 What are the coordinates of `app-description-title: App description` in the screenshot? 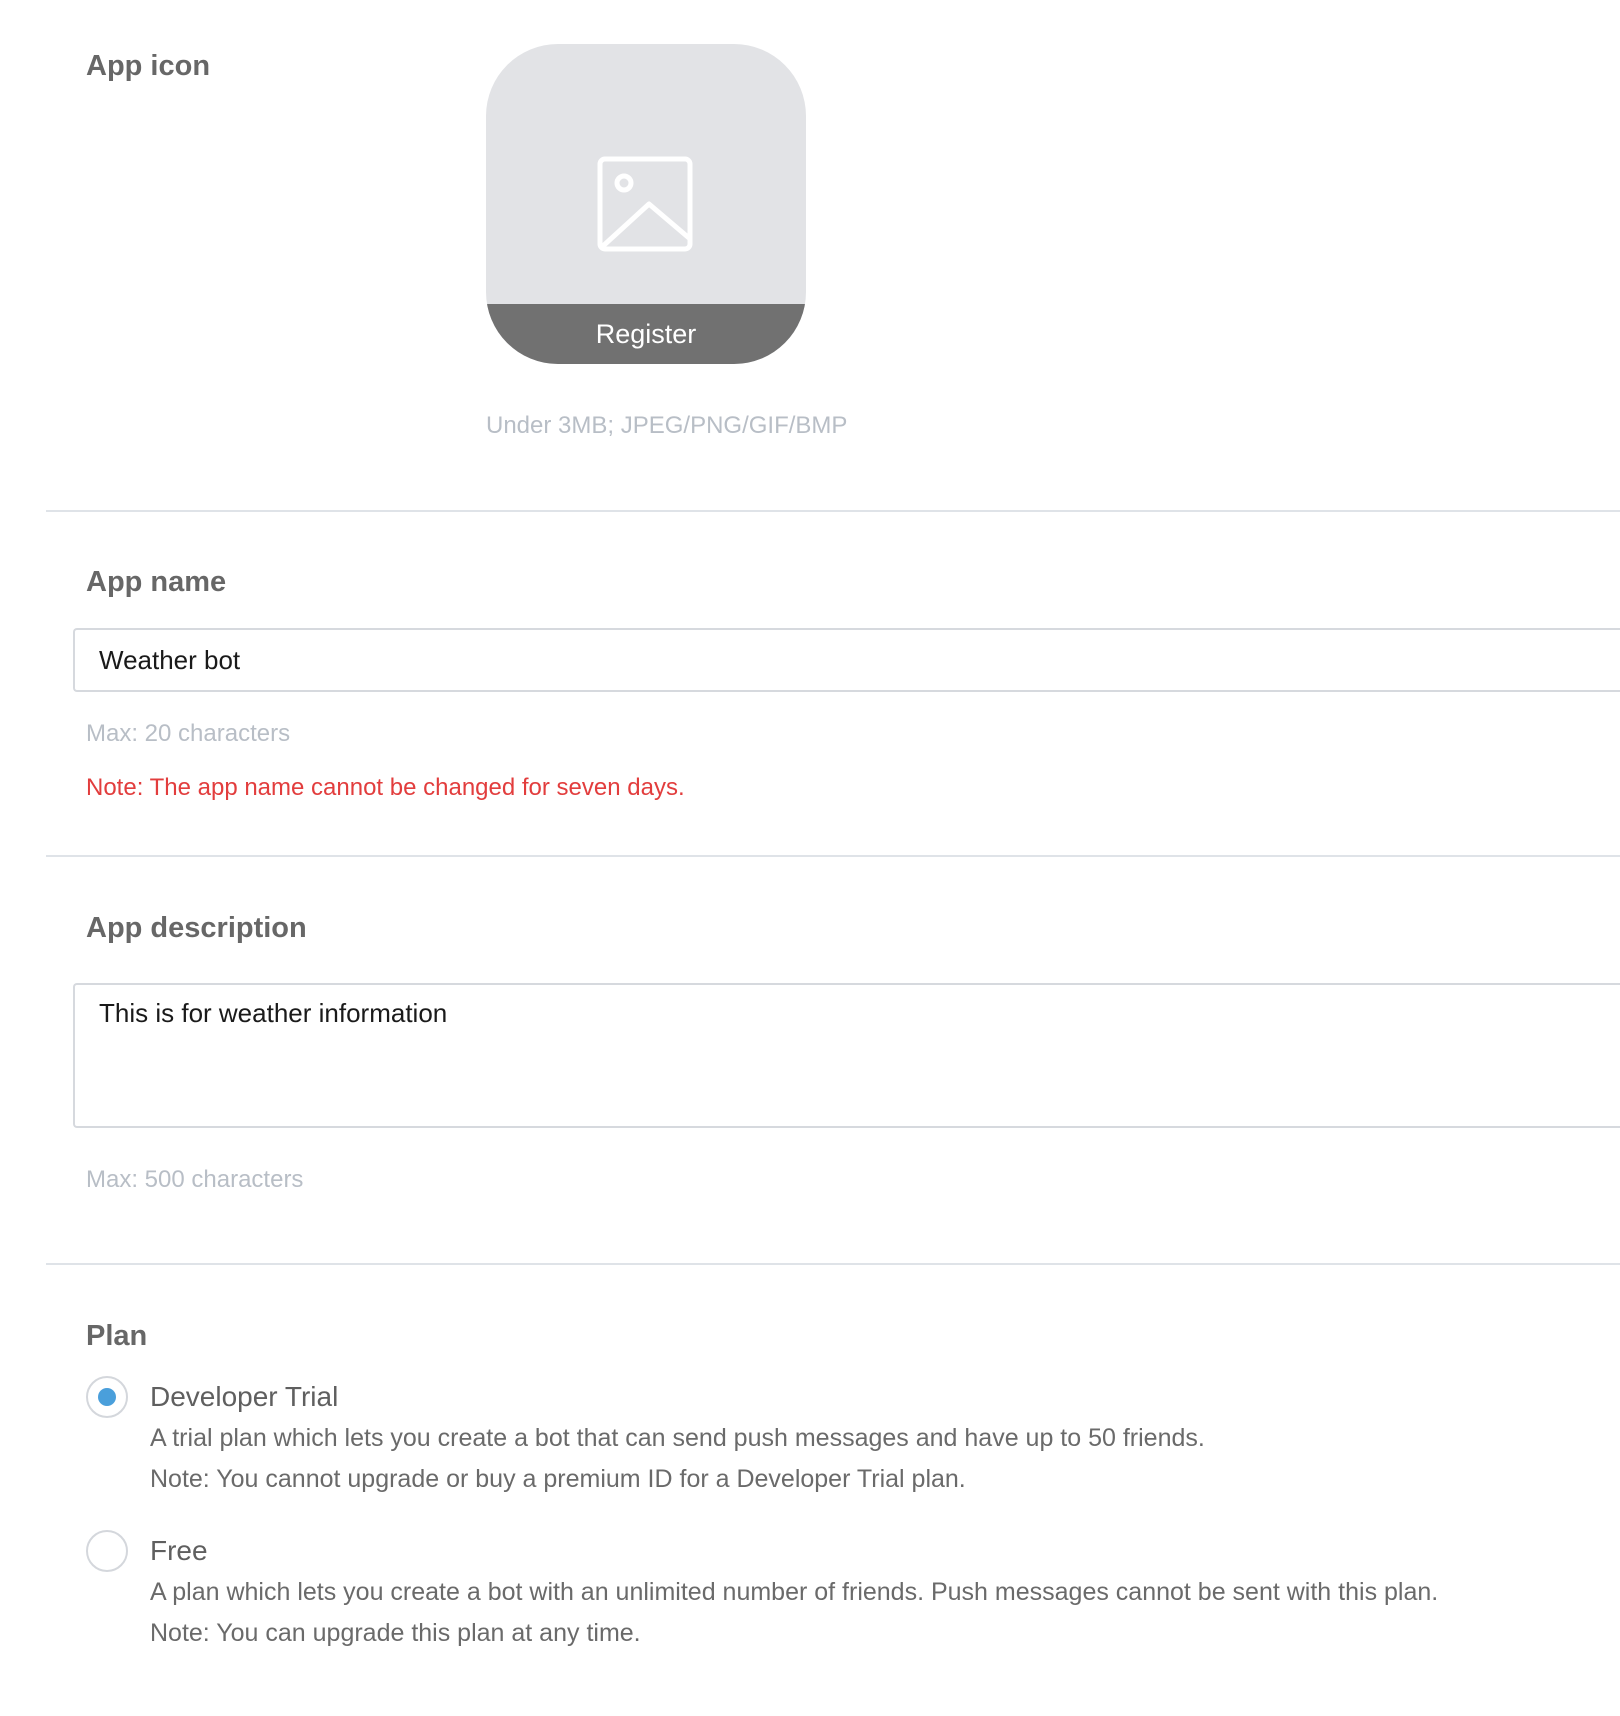 It's located at (196, 928).